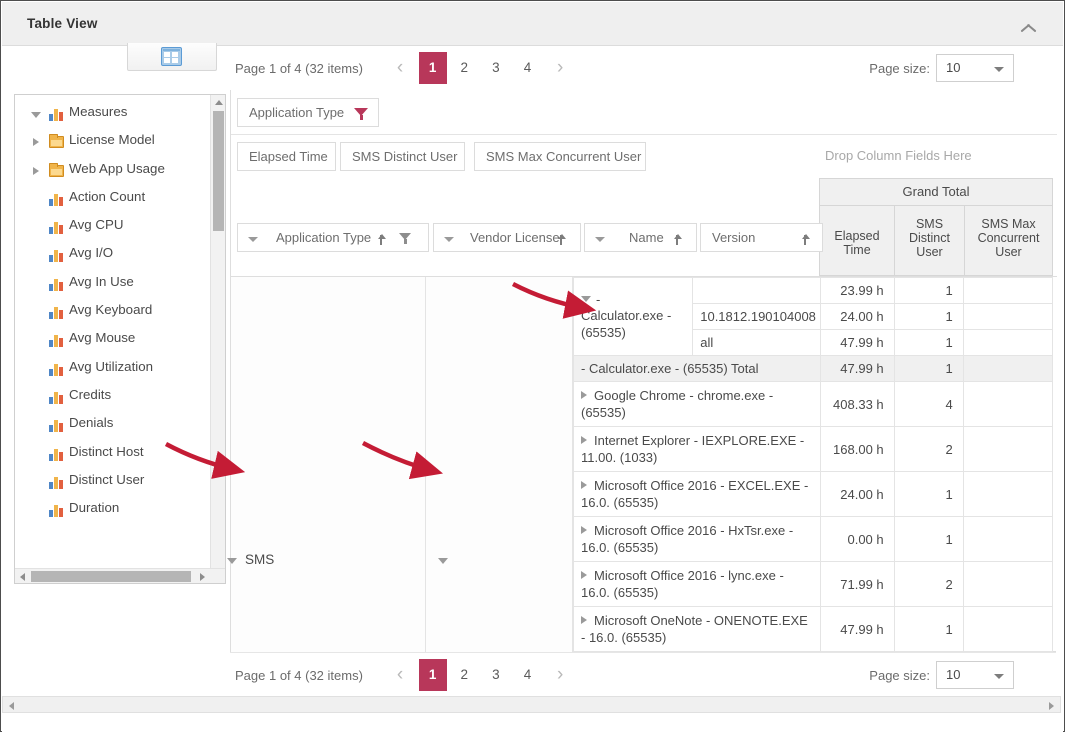  Describe the element at coordinates (217, 339) in the screenshot. I see `tree-vertical-scrollbar` at that location.